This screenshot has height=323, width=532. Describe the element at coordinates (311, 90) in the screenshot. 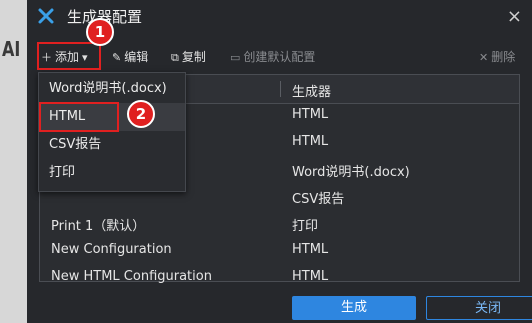

I see `column-header-generator: 生成器` at that location.